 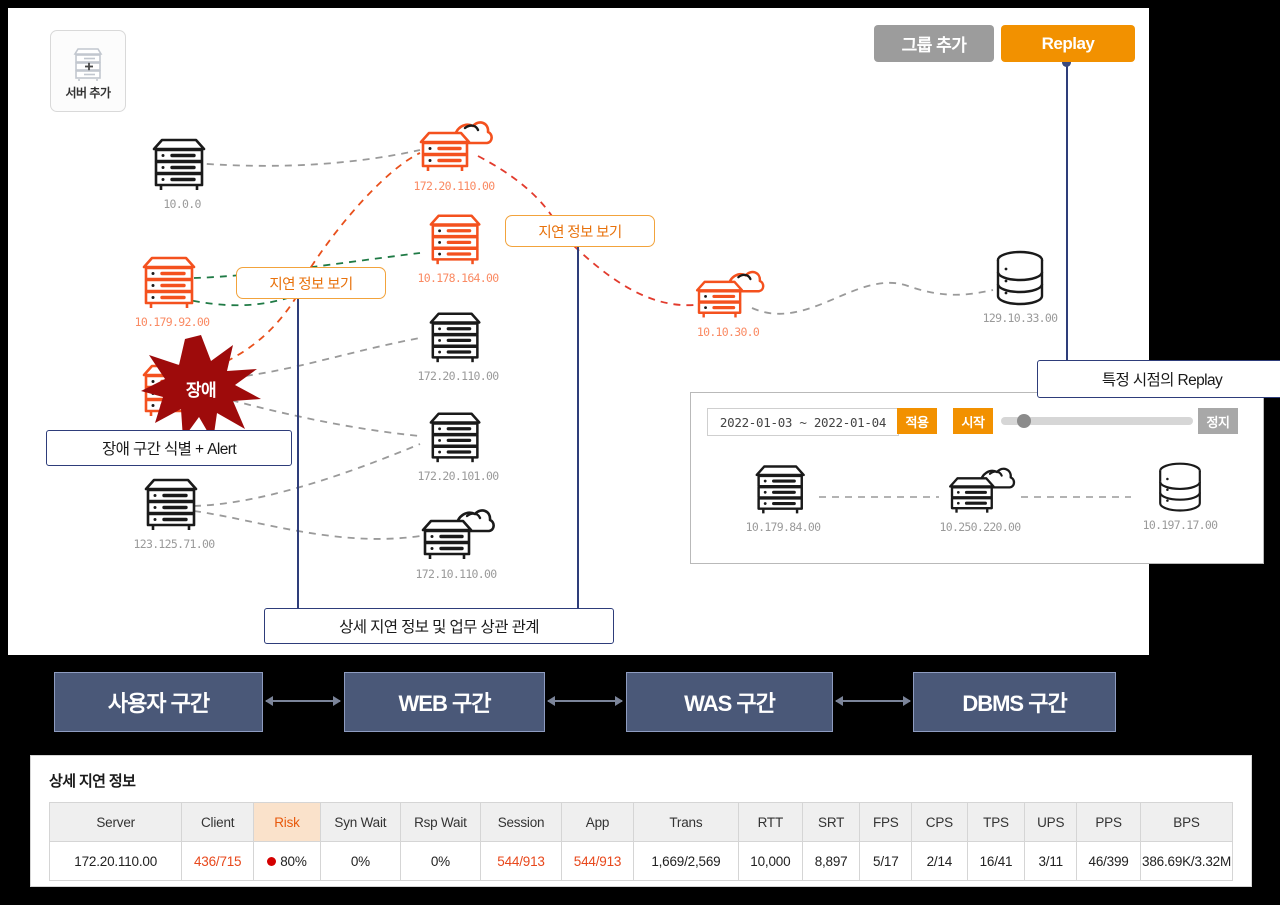 What do you see at coordinates (1067, 219) in the screenshot?
I see `callout-line-replay` at bounding box center [1067, 219].